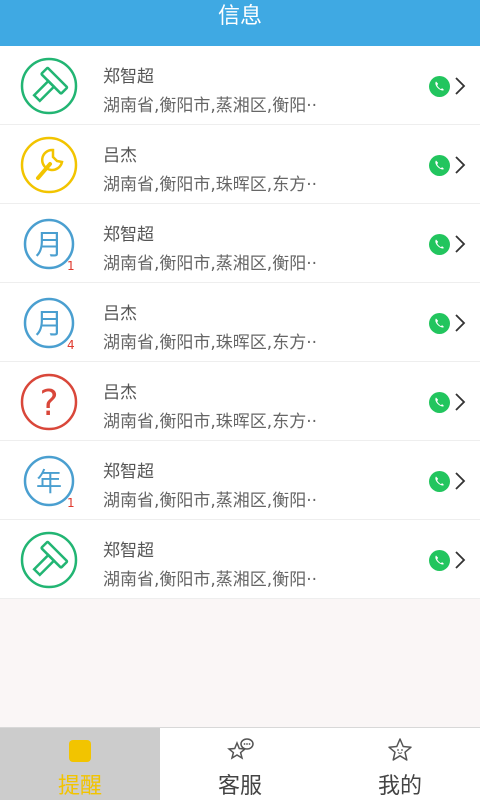 Image resolution: width=480 pixels, height=800 pixels. What do you see at coordinates (240, 751) in the screenshot?
I see `customer-service-icon` at bounding box center [240, 751].